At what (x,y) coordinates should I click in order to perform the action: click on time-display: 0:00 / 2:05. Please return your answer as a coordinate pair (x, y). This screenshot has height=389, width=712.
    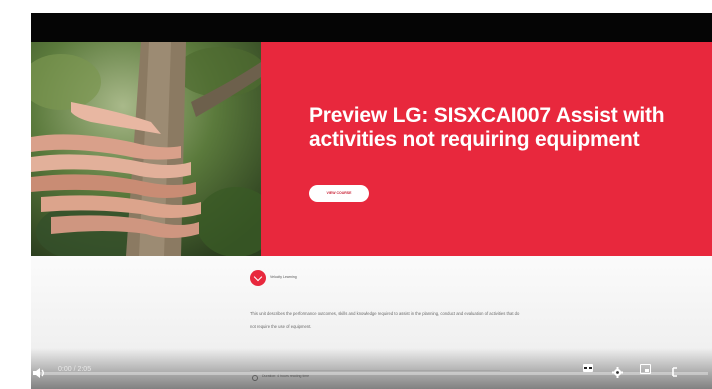
    Looking at the image, I should click on (75, 369).